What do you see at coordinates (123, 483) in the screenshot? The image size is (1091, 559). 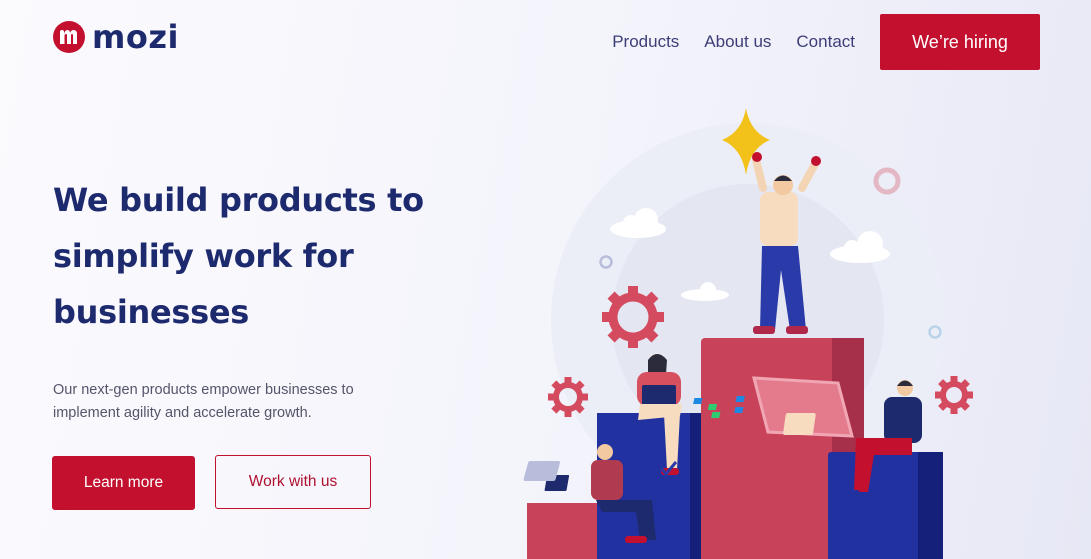 I see `learn-more-button: Learn more` at bounding box center [123, 483].